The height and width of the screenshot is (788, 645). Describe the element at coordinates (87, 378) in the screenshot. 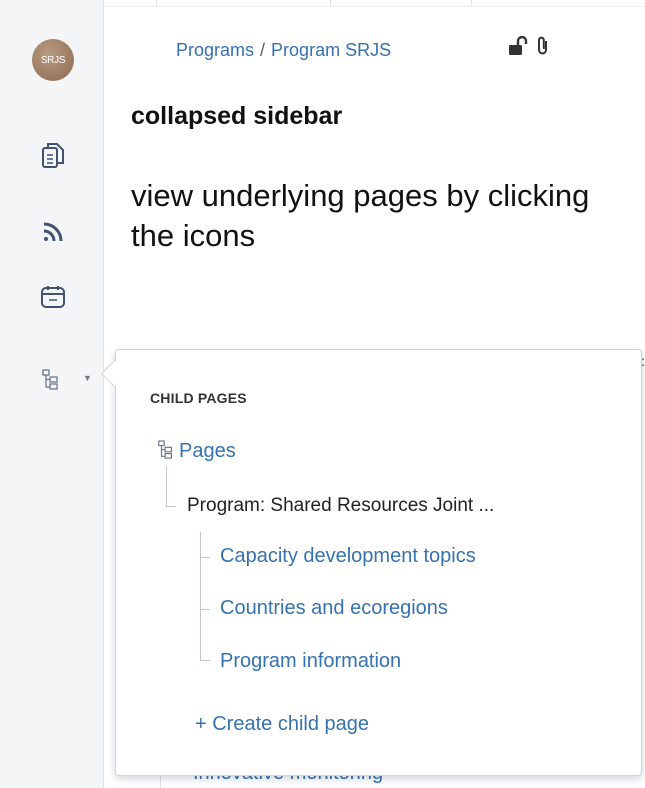

I see `chevron-down-icon: ▼` at that location.